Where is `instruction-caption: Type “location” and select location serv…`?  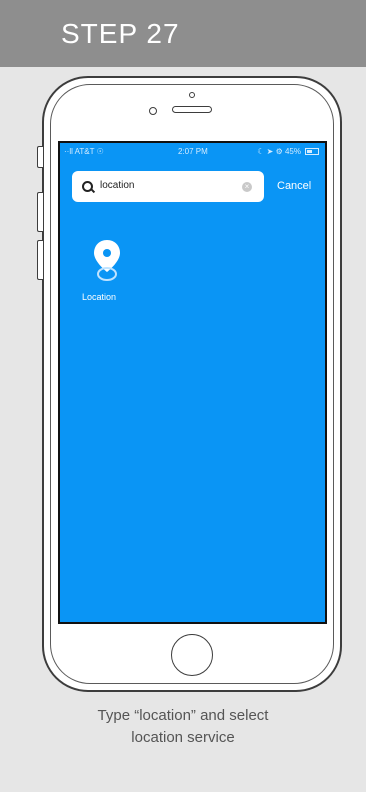
instruction-caption: Type “location” and select location serv… is located at coordinates (183, 727).